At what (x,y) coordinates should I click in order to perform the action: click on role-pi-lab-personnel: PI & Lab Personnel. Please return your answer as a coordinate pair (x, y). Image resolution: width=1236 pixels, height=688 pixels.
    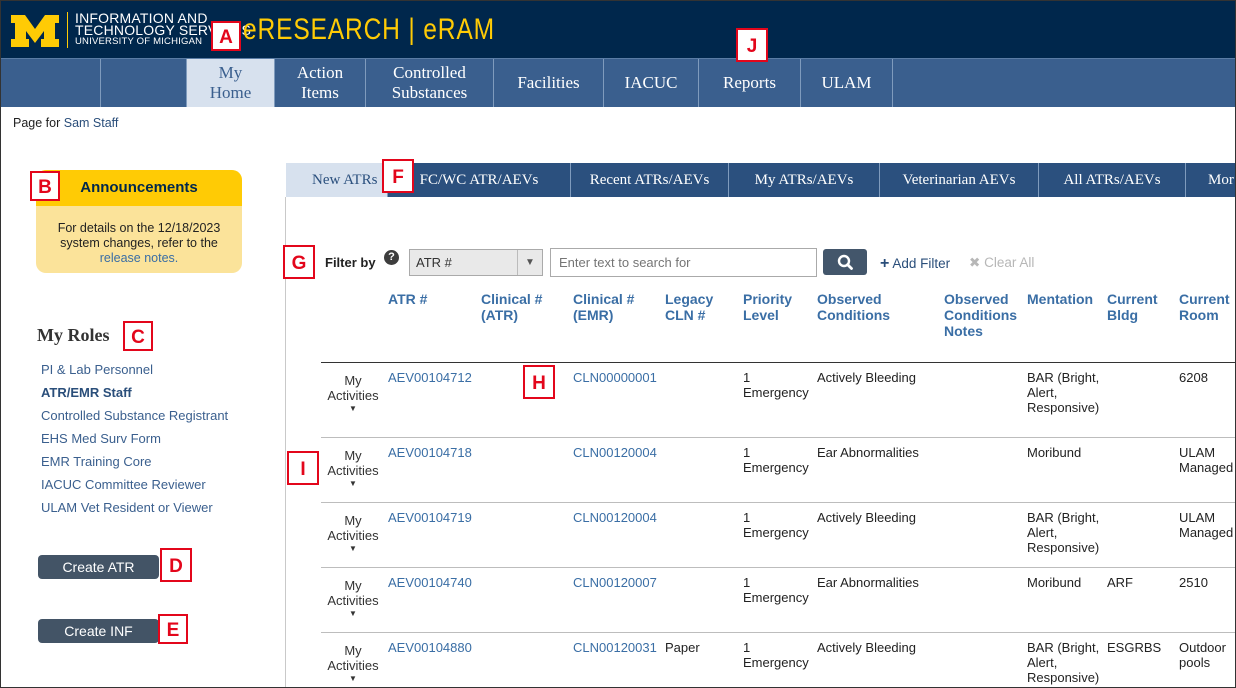
    Looking at the image, I should click on (97, 369).